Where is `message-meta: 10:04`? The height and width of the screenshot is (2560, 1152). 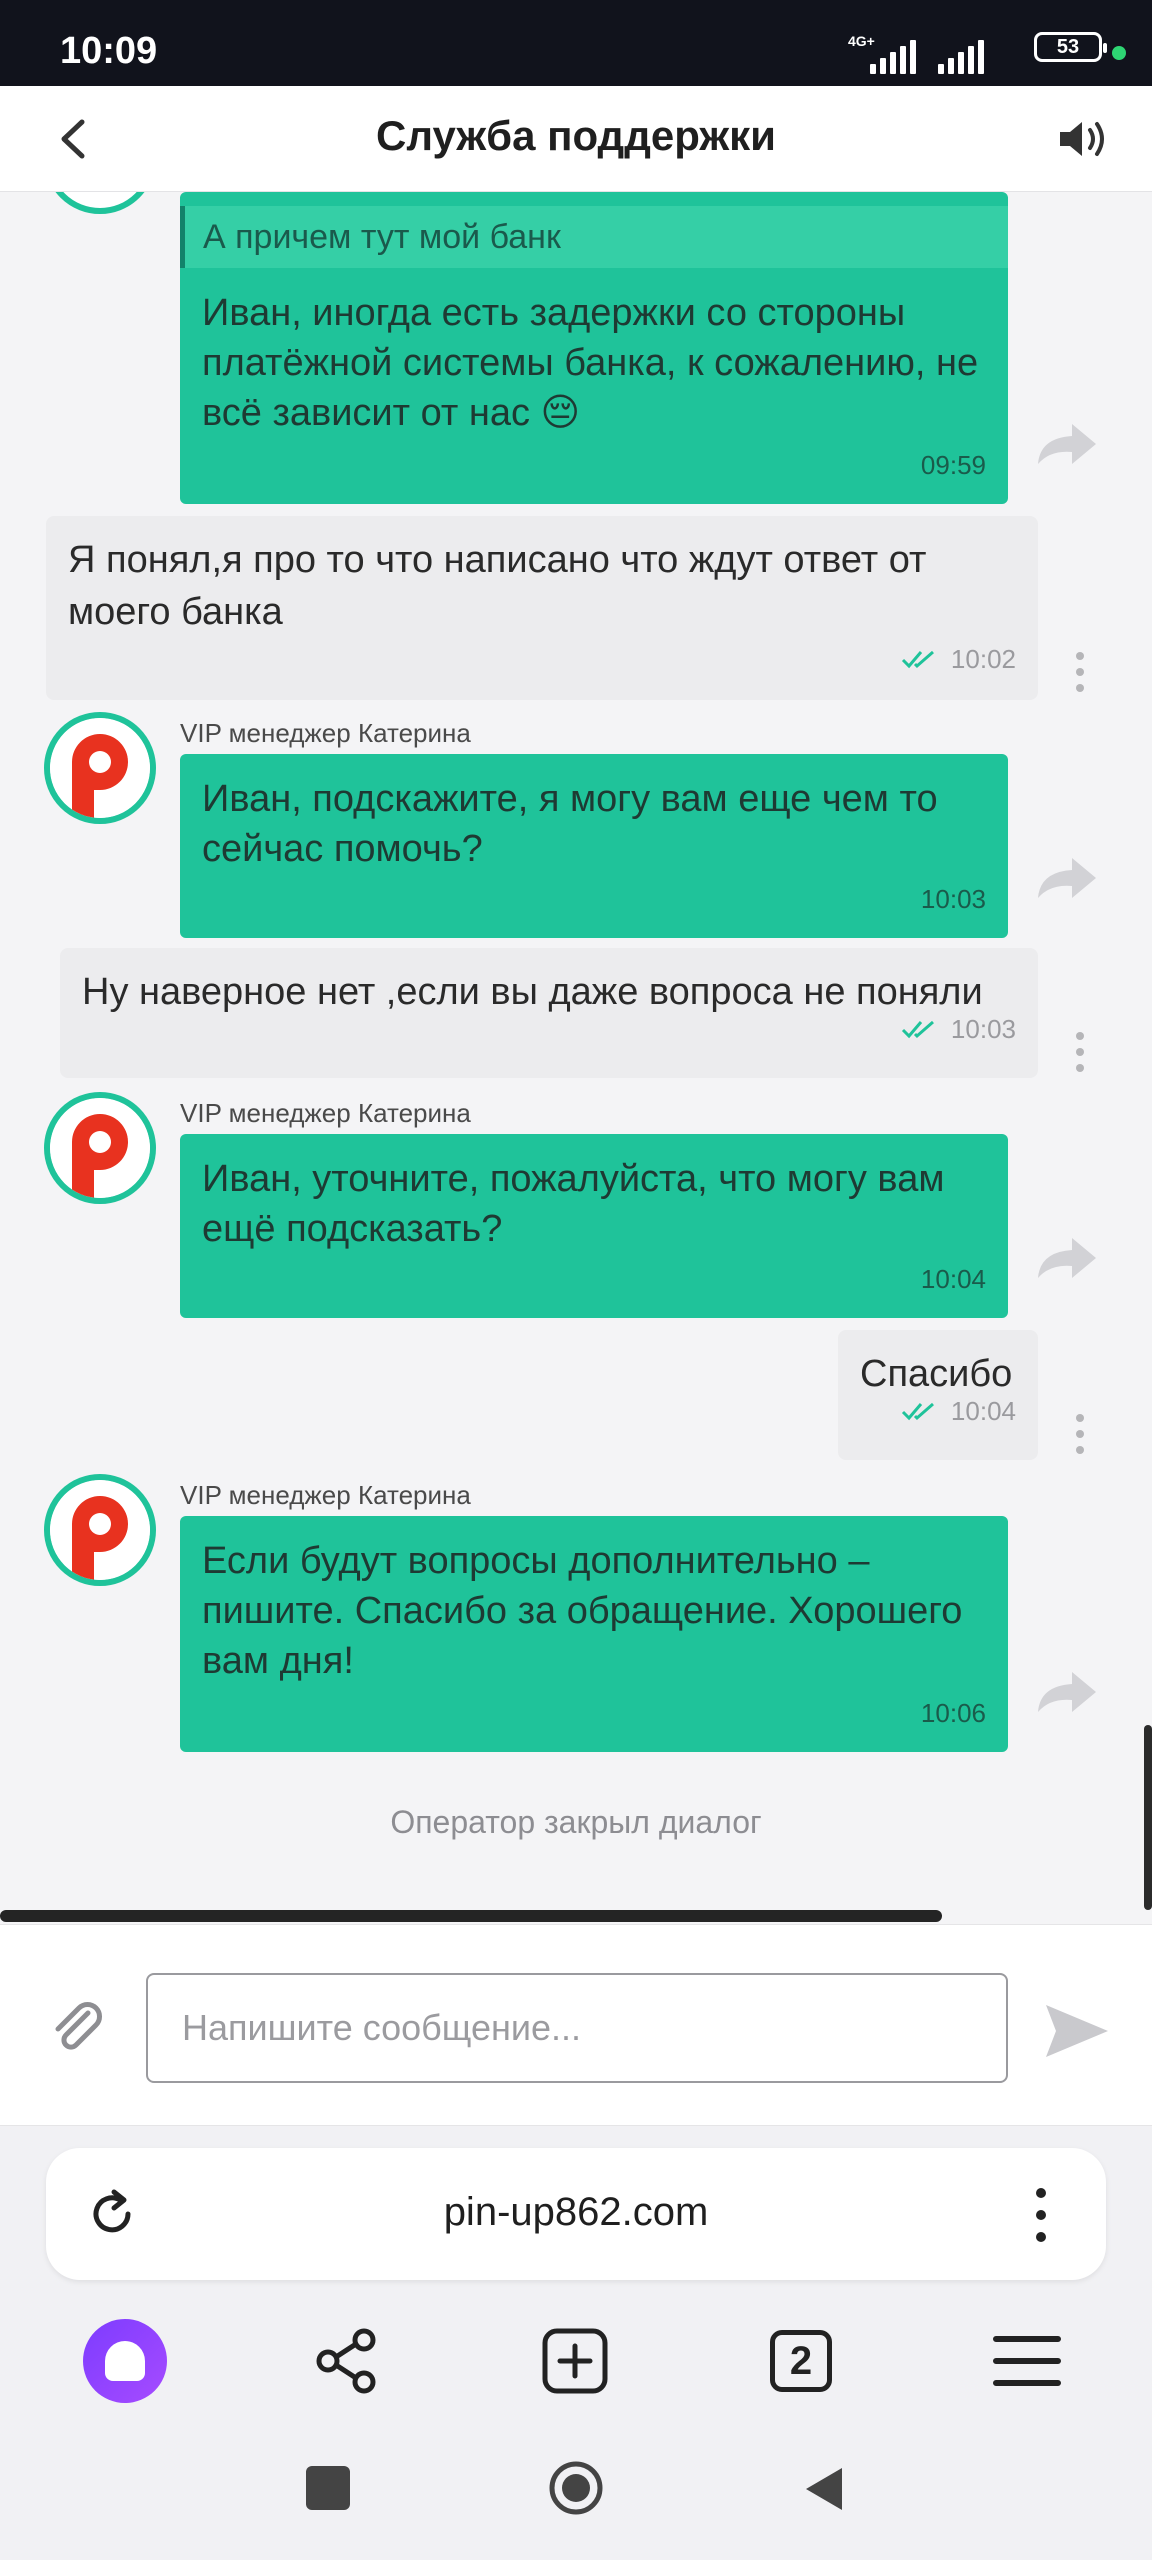 message-meta: 10:04 is located at coordinates (938, 1411).